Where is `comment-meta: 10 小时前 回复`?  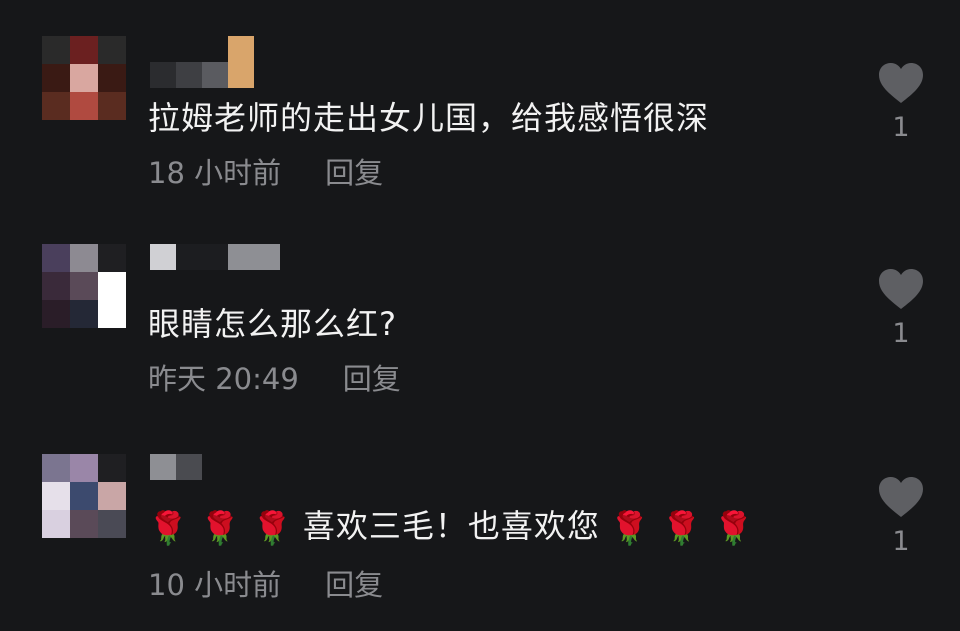
comment-meta: 10 小时前 回复 is located at coordinates (265, 585).